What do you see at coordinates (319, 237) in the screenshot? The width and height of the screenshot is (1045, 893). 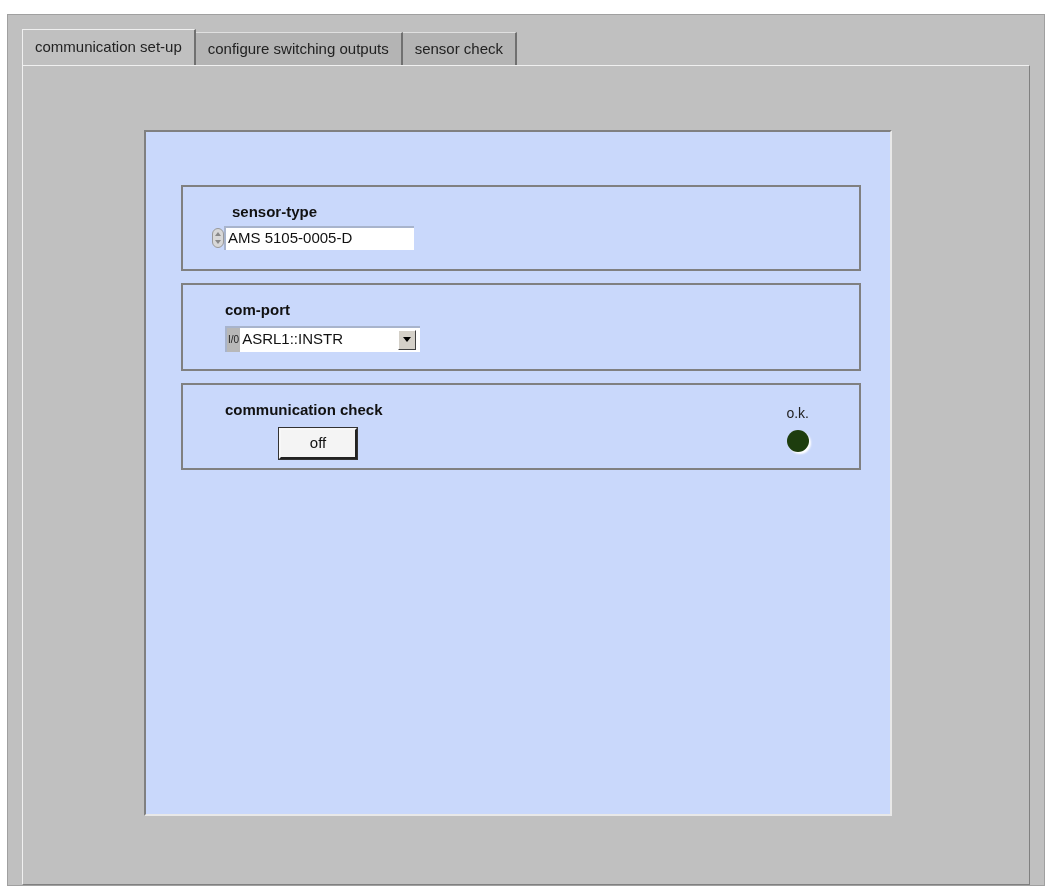 I see `sensor-type-field: AMS 5105-0005-D` at bounding box center [319, 237].